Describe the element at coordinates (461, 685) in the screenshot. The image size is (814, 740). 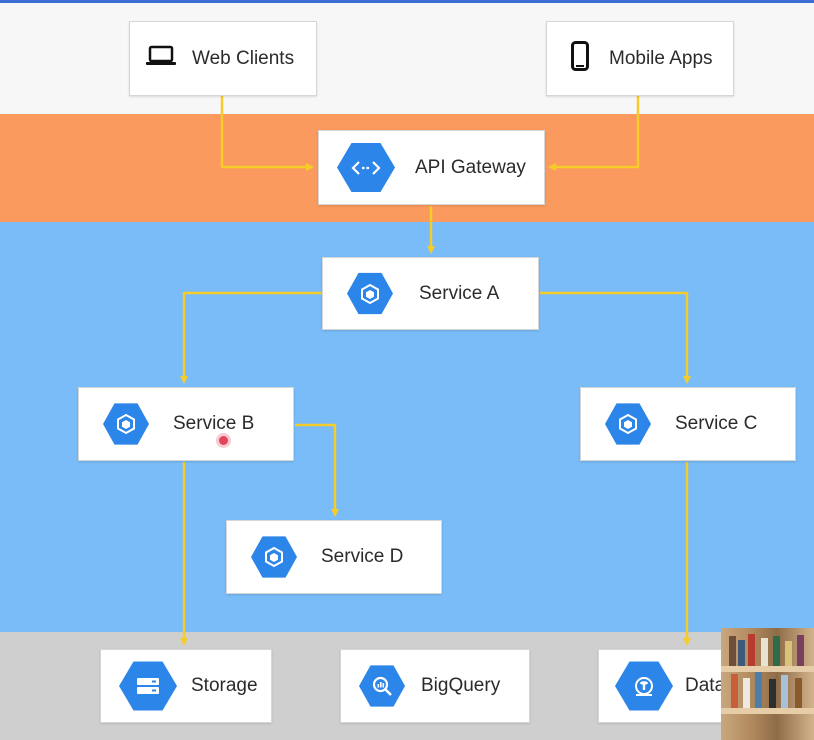
I see `bigquery-label: BigQuery` at that location.